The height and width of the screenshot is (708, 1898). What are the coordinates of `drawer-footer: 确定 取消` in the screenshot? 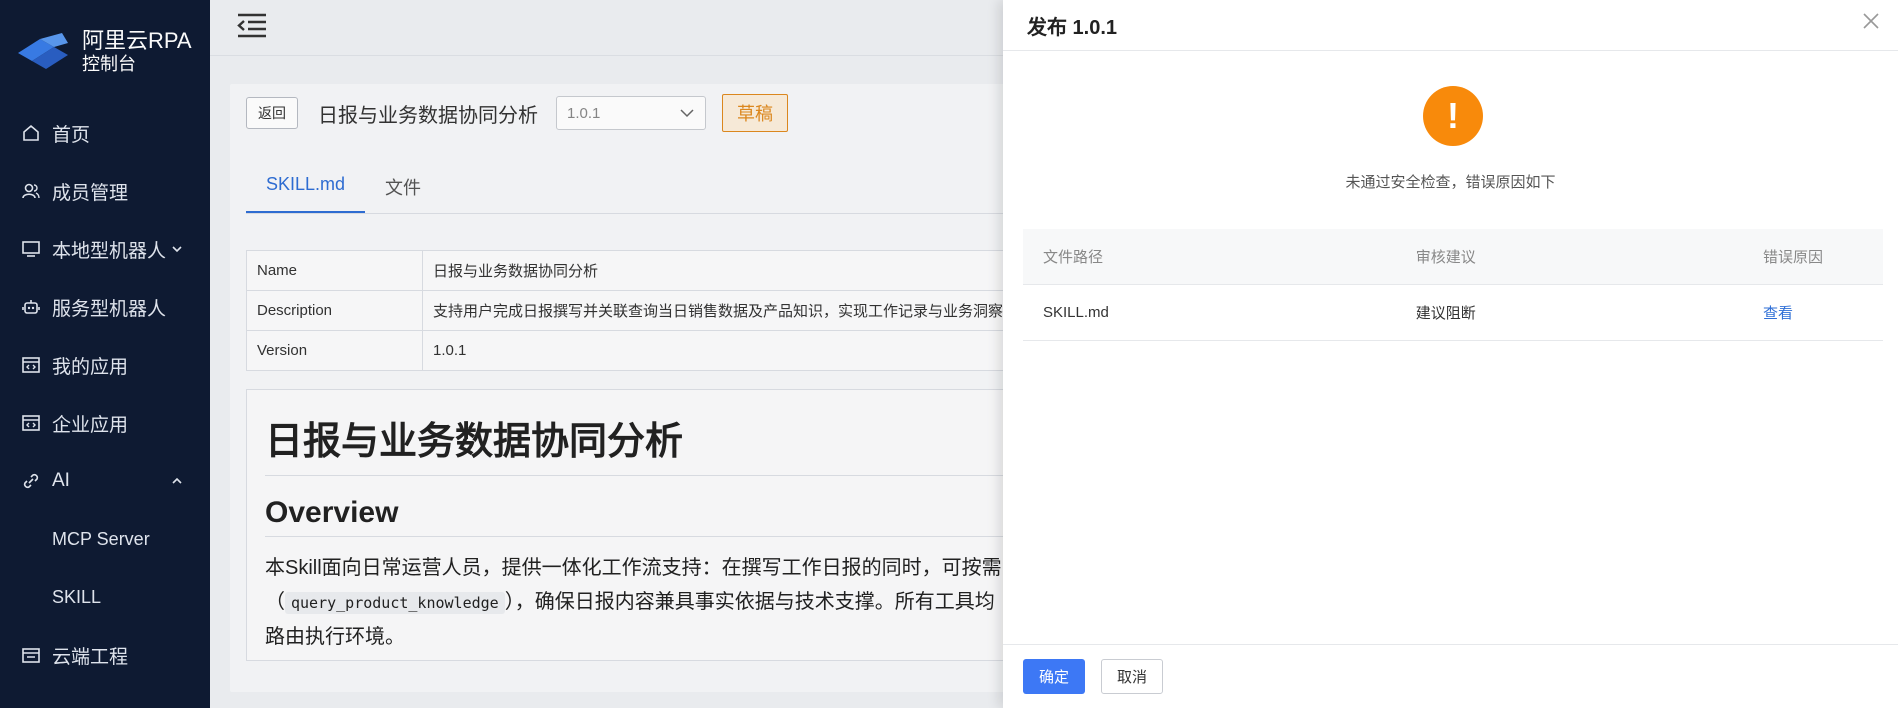 It's located at (1450, 676).